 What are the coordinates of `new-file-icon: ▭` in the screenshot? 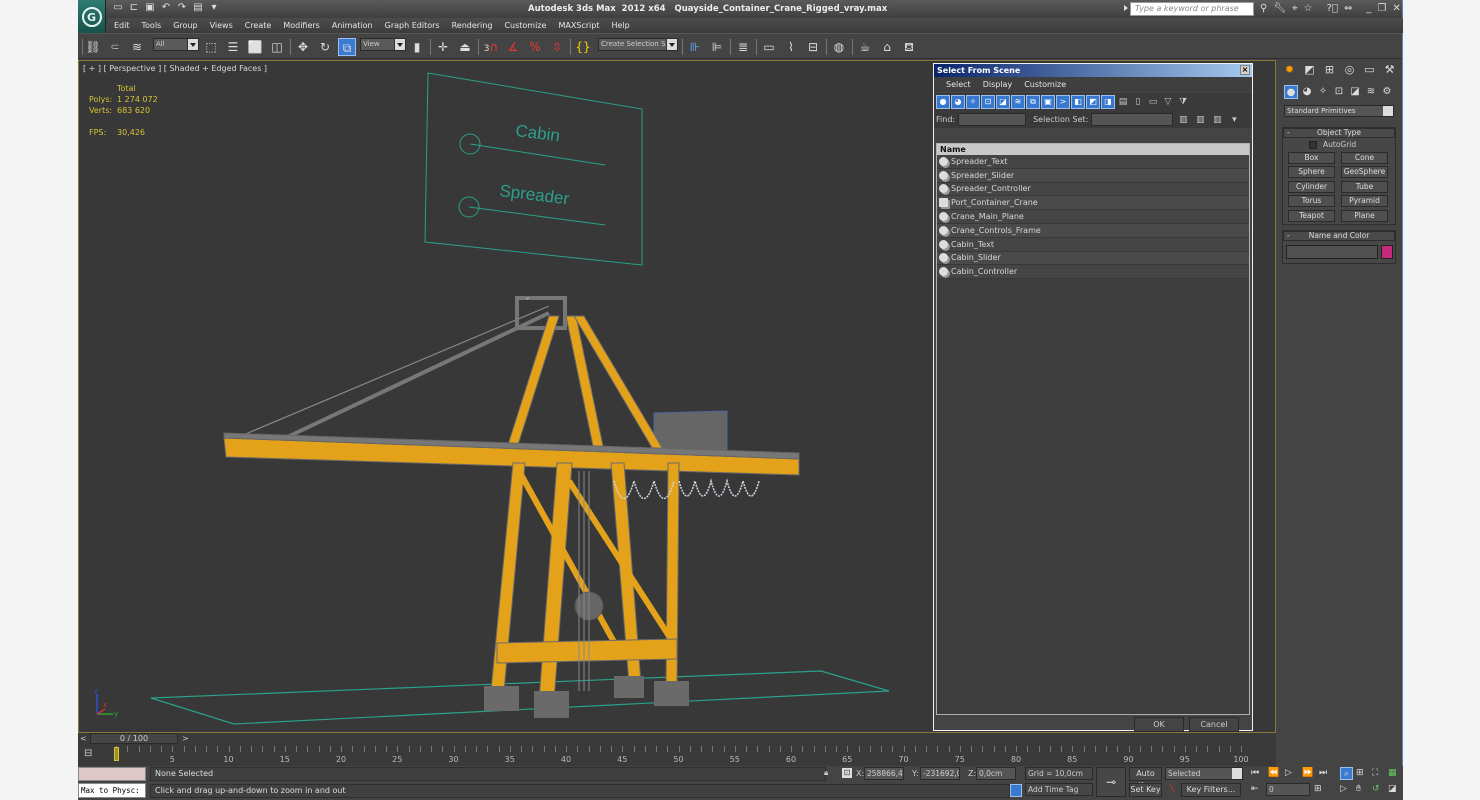 It's located at (118, 8).